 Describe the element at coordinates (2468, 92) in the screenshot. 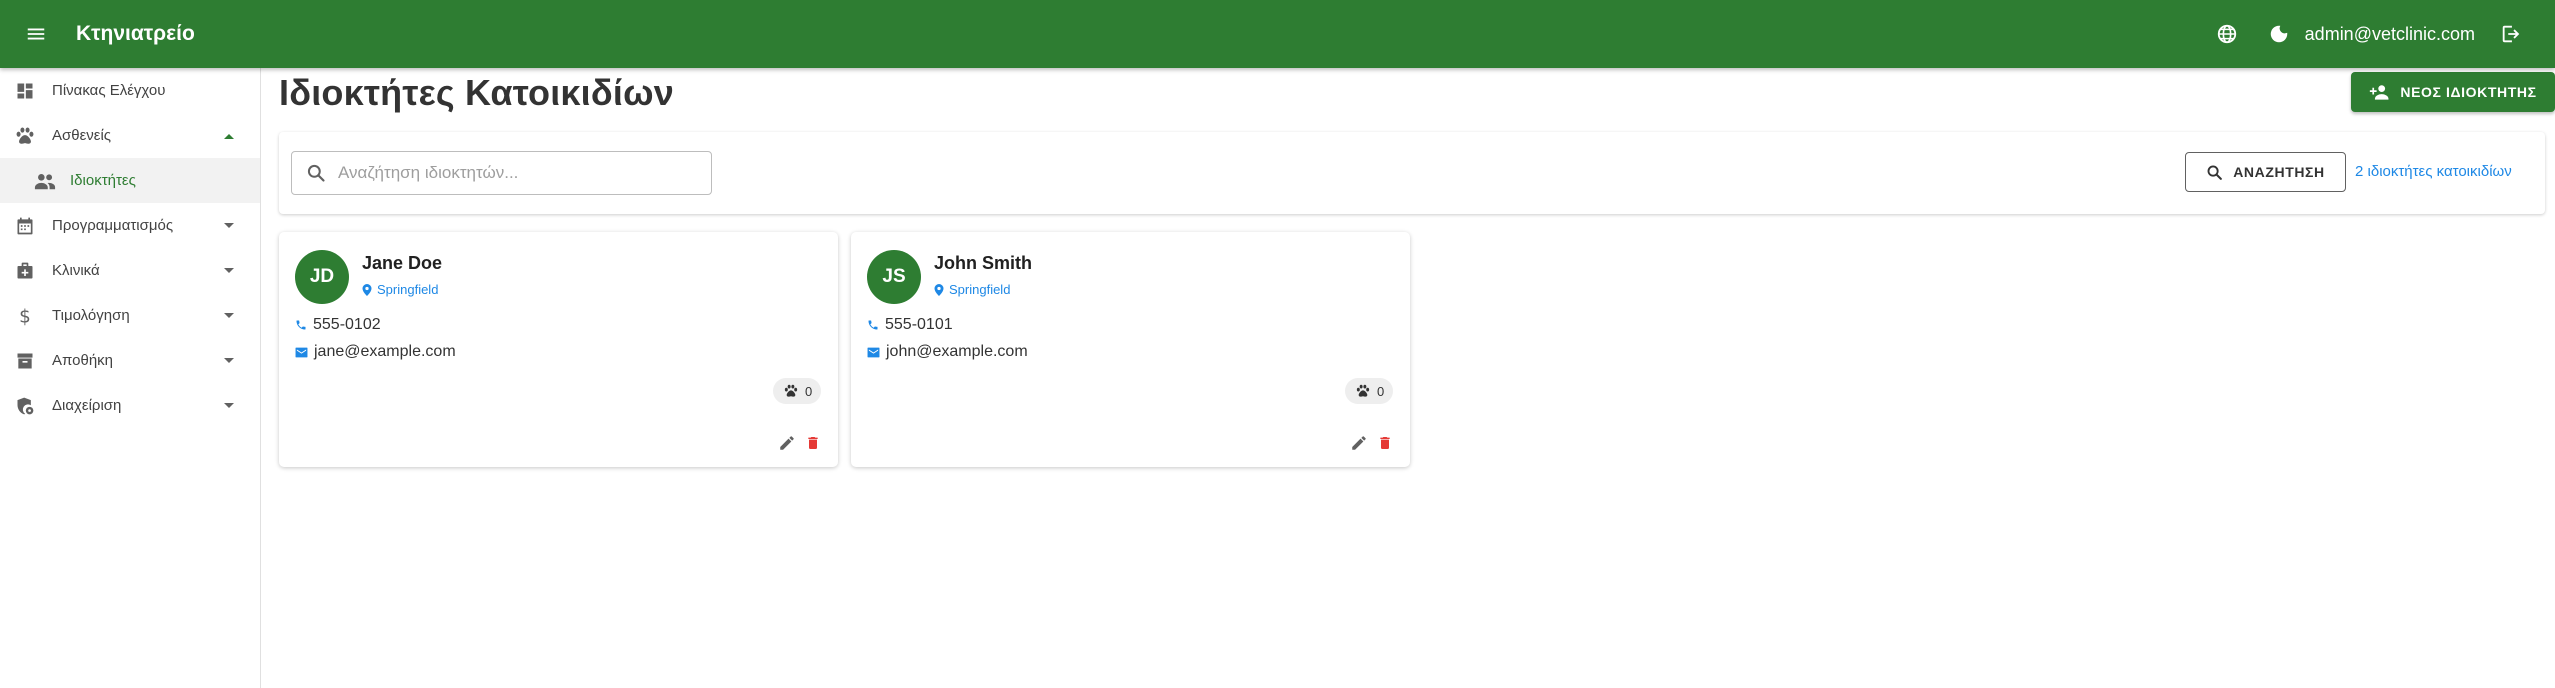

I see `new-owner-label: ΝΕΟΣ ΙΔΙΟΚΤΗΤΗΣ` at that location.